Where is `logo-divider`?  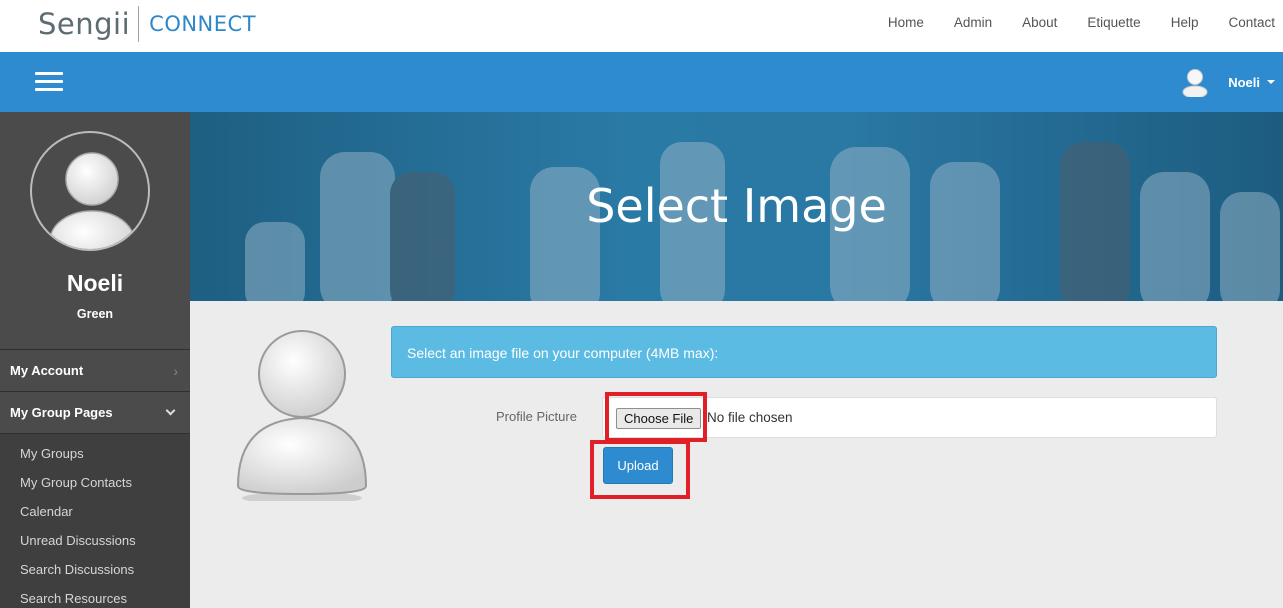
logo-divider is located at coordinates (139, 24).